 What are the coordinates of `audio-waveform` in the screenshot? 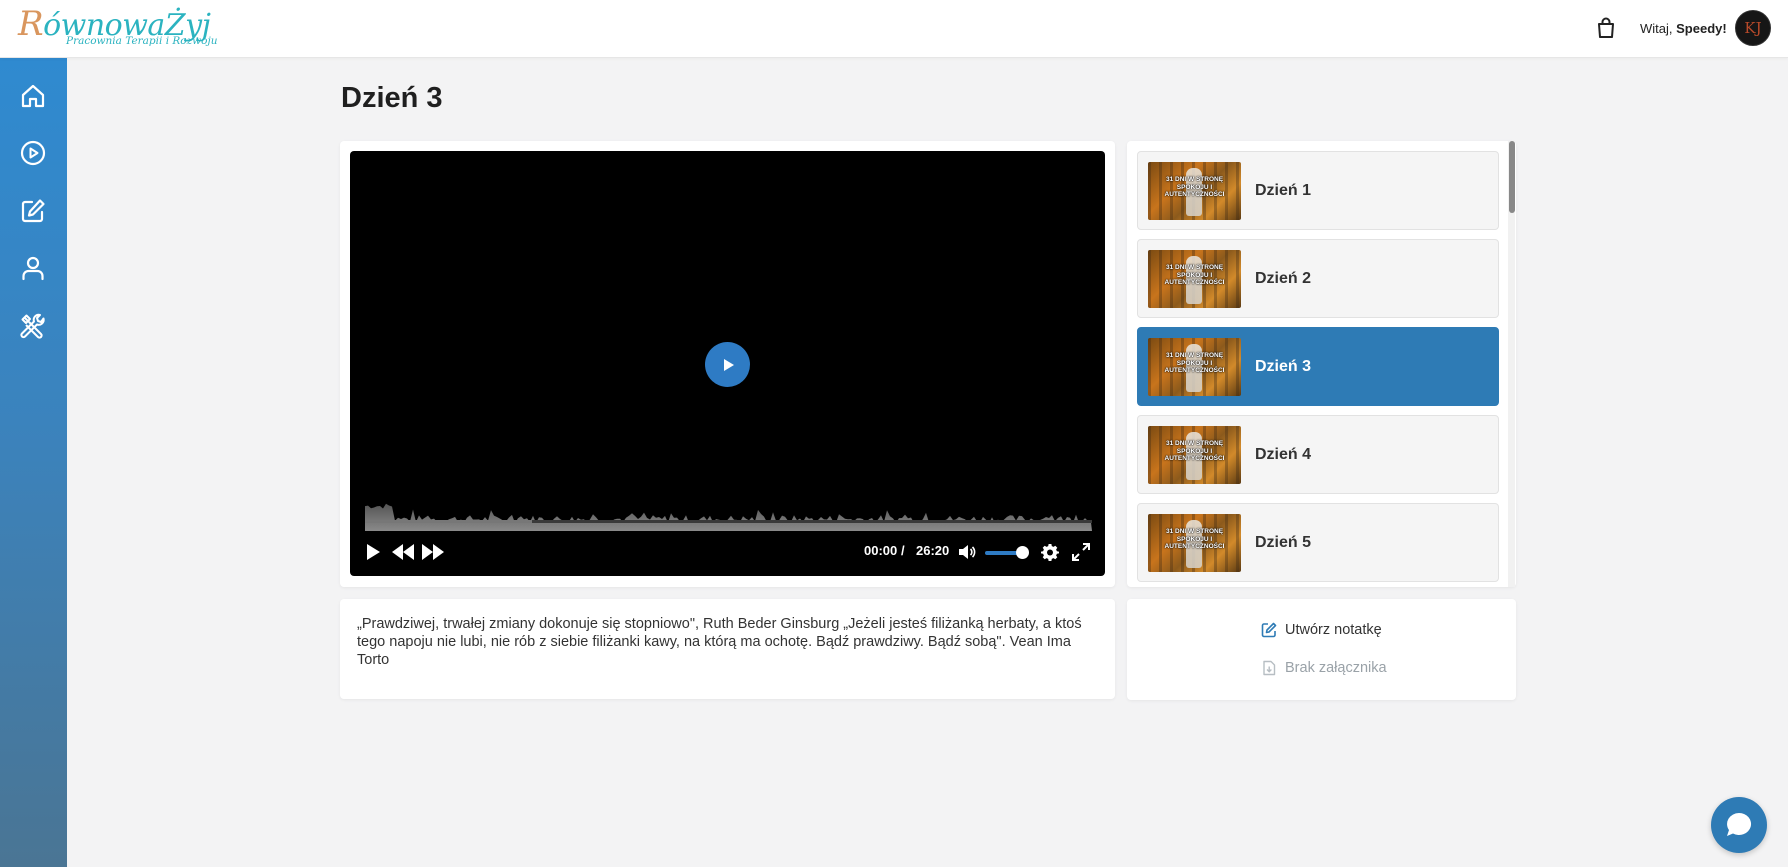 It's located at (728, 517).